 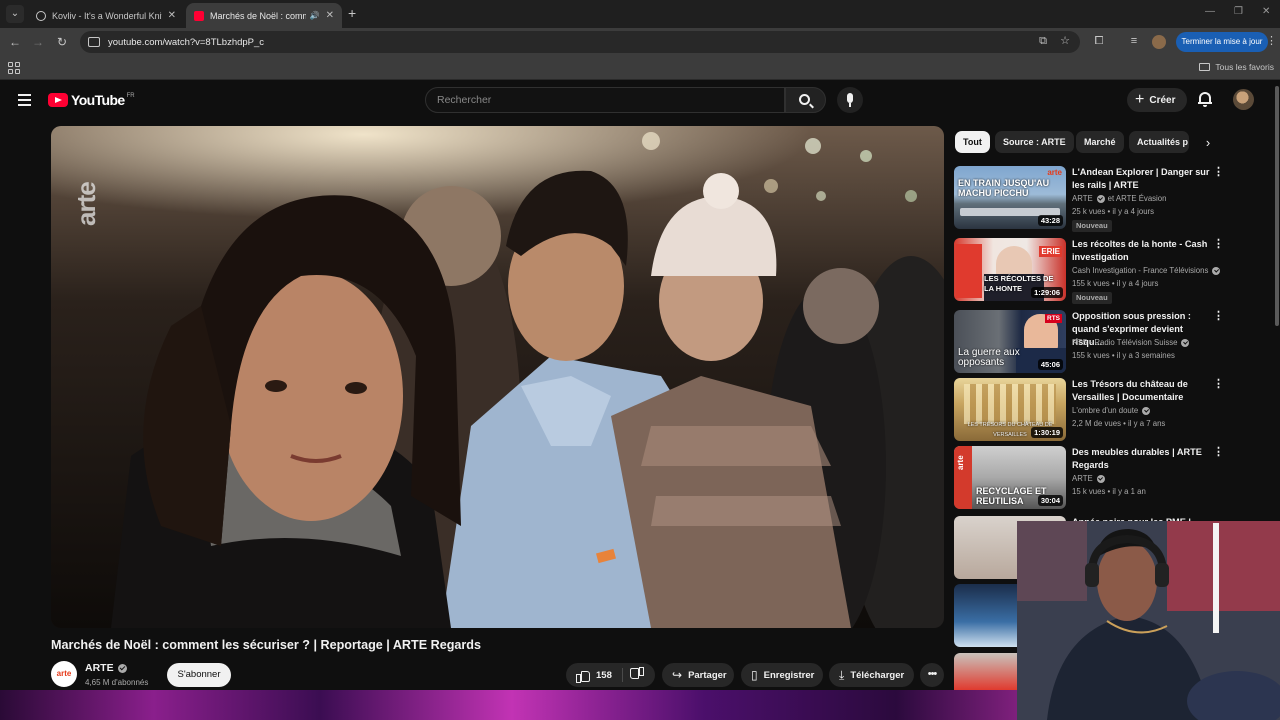 I want to click on browser-menu-icon: ⋮, so click(x=1271, y=40).